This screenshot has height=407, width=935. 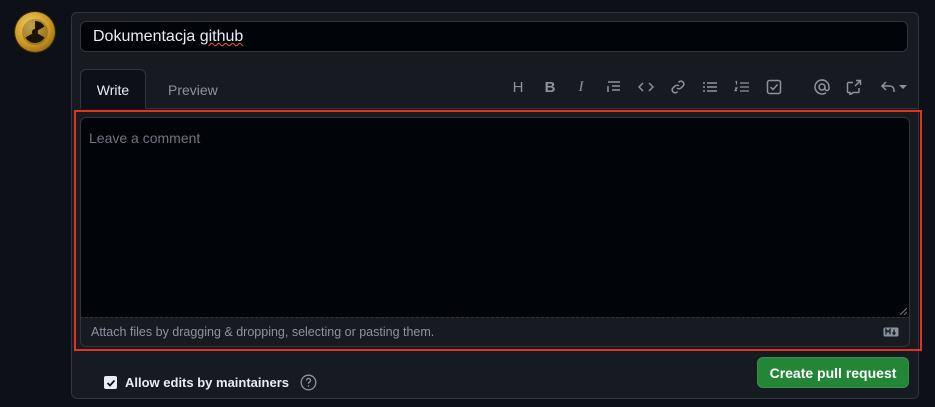 I want to click on cross-reference-icon, so click(x=854, y=87).